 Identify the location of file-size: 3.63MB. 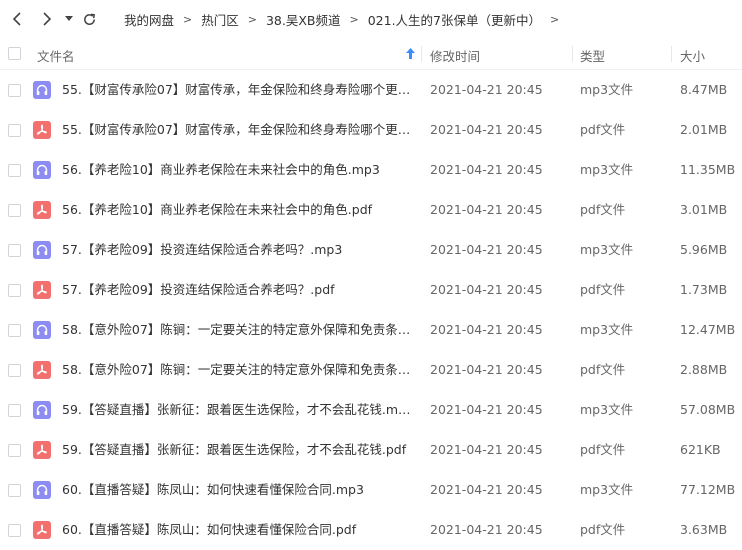
(704, 529).